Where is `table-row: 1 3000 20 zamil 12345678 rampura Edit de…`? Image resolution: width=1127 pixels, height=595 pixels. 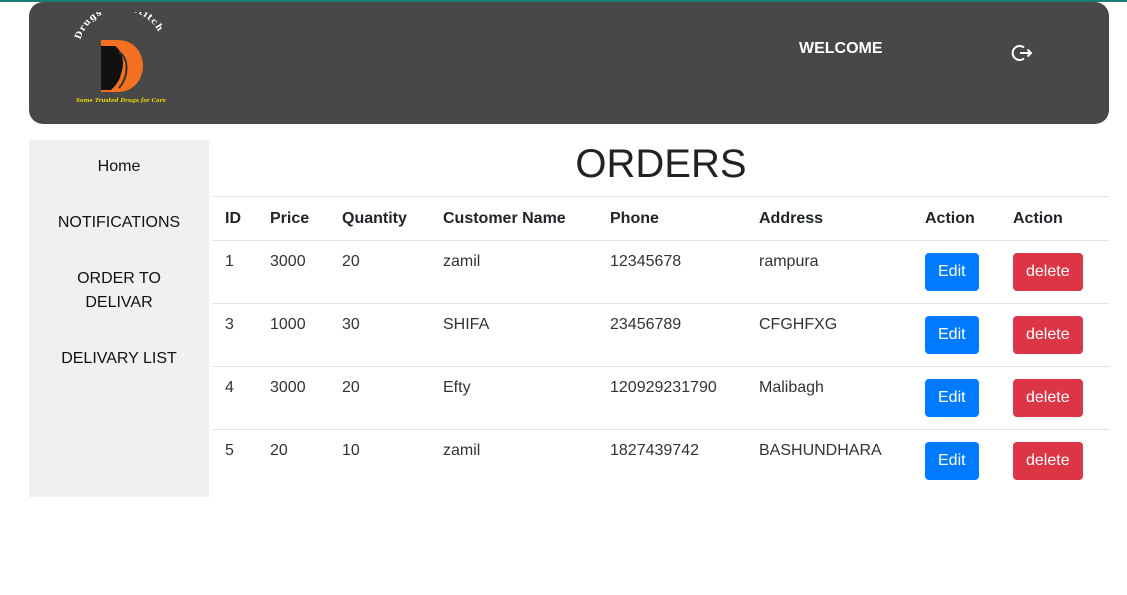
table-row: 1 3000 20 zamil 12345678 rampura Edit de… is located at coordinates (661, 272).